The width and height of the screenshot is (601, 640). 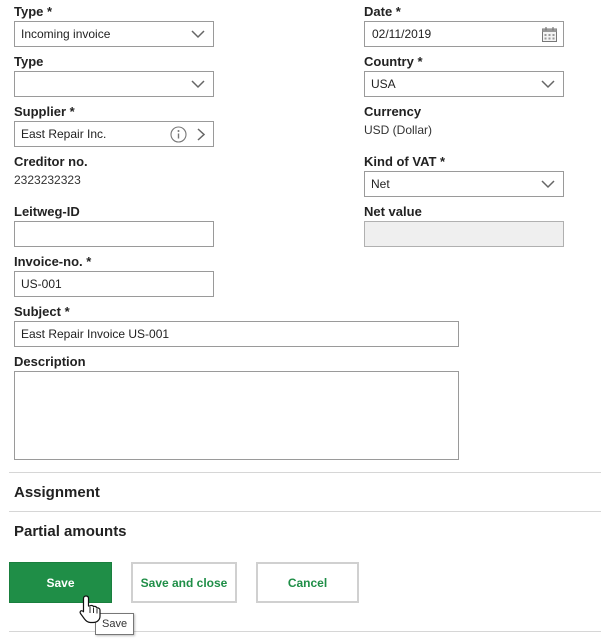 I want to click on subject-input: East Repair Invoice US-001, so click(x=236, y=334).